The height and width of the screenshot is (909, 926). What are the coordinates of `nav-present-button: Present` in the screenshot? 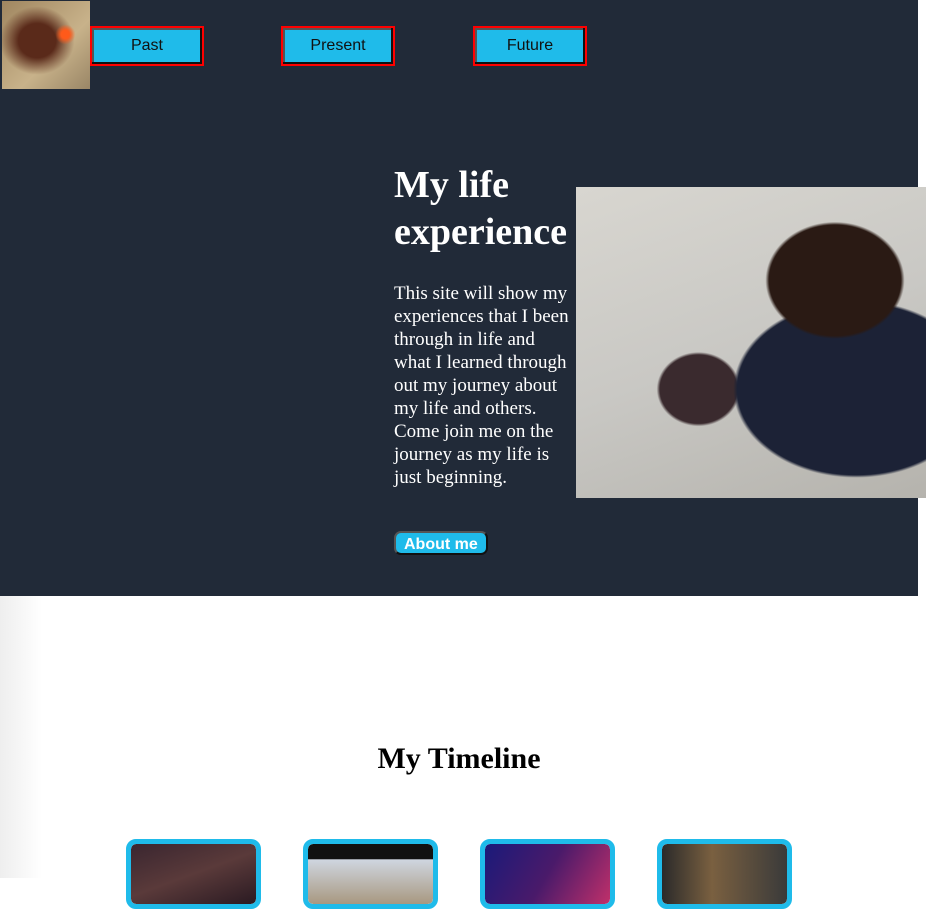 It's located at (338, 46).